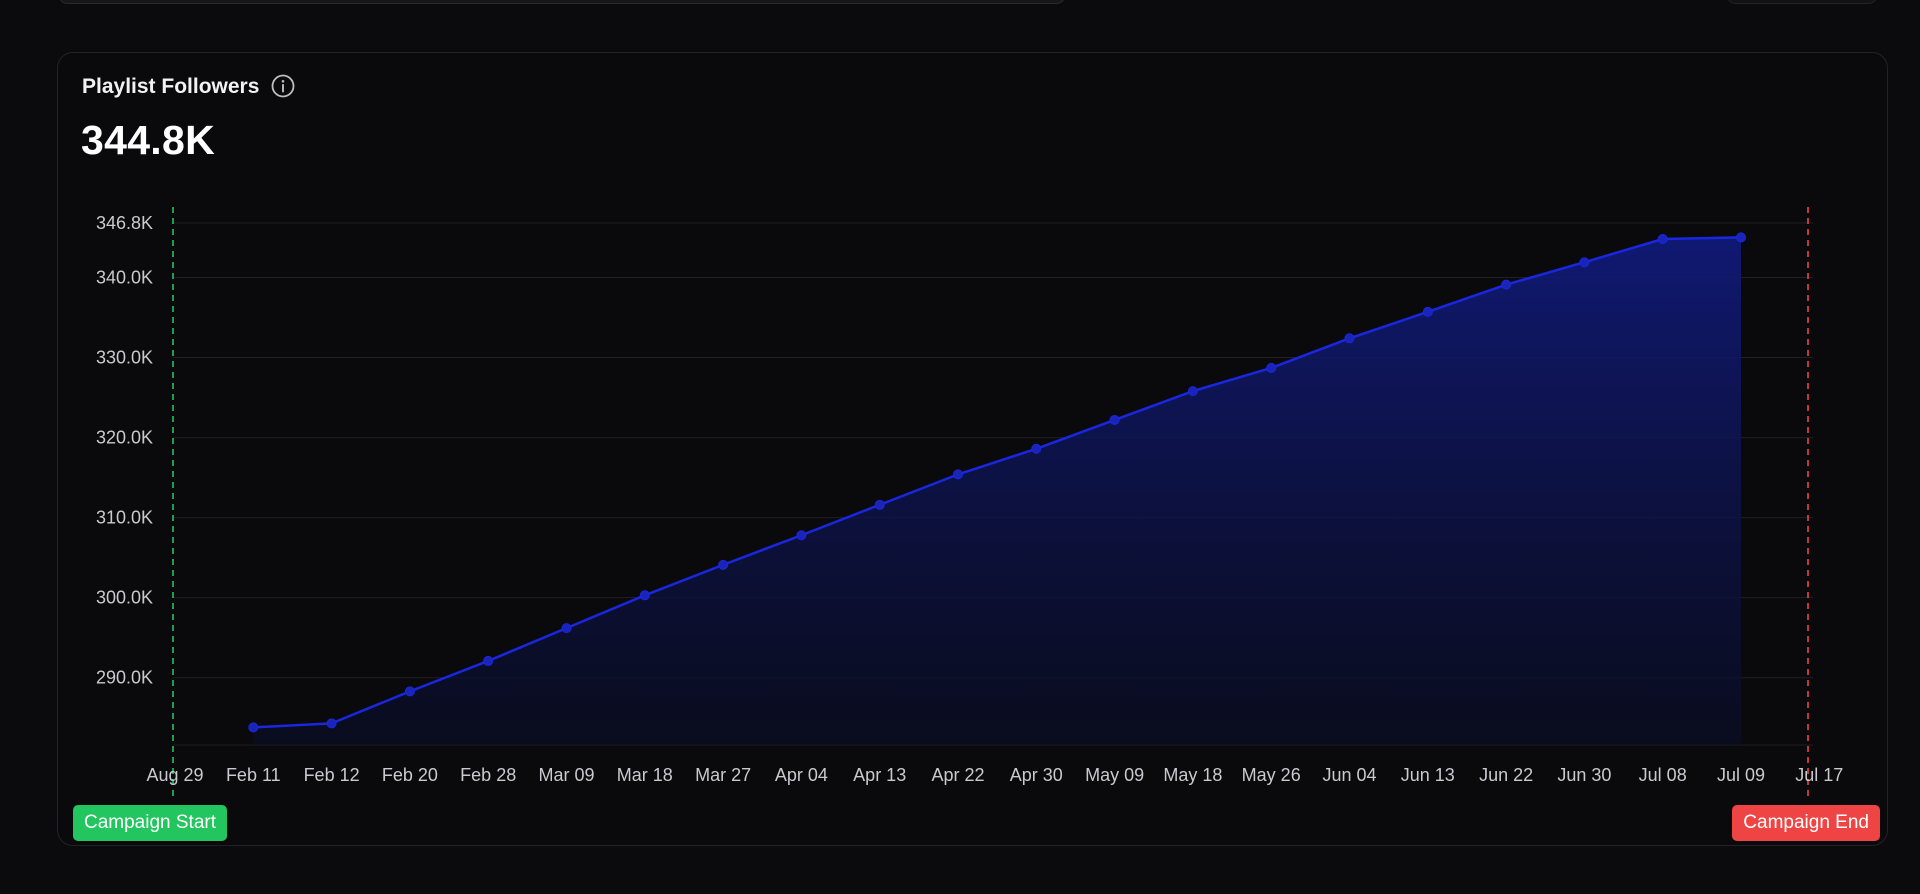 The width and height of the screenshot is (1920, 894). I want to click on y-tick-label: 320.0K, so click(124, 438).